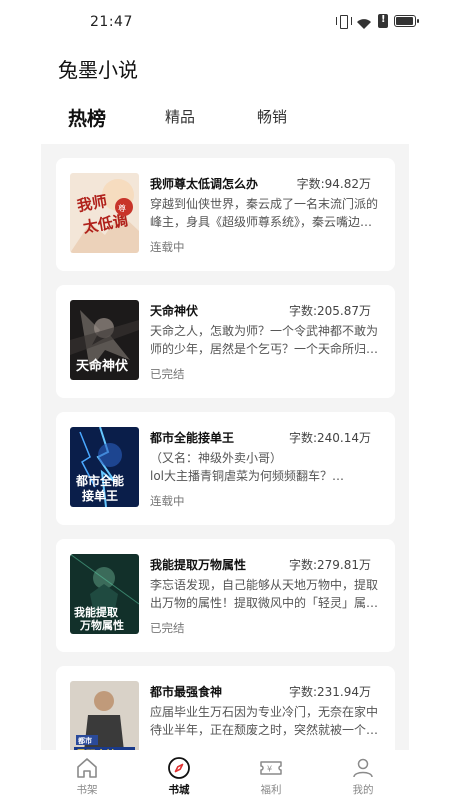 The image size is (450, 800). I want to click on status-icons, so click(377, 21).